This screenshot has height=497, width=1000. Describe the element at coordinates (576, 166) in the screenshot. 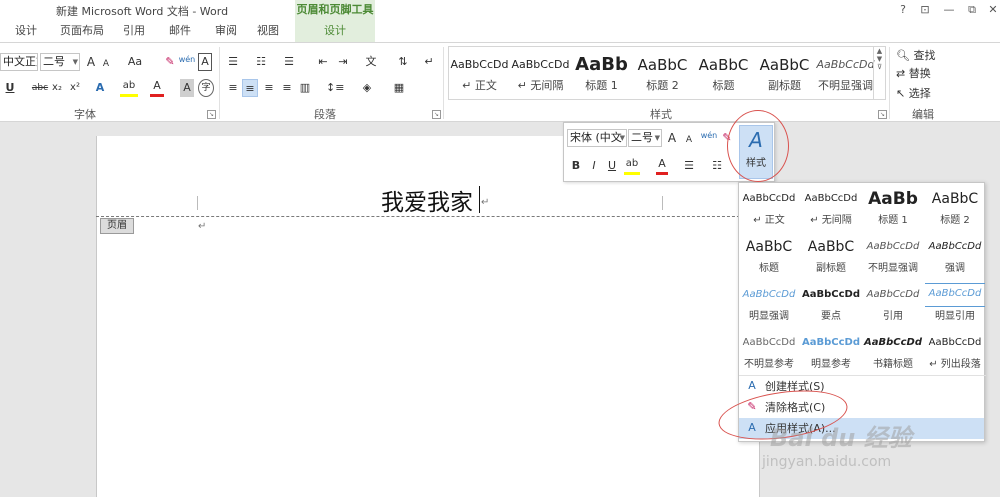

I see `mini-bold-button: B` at that location.